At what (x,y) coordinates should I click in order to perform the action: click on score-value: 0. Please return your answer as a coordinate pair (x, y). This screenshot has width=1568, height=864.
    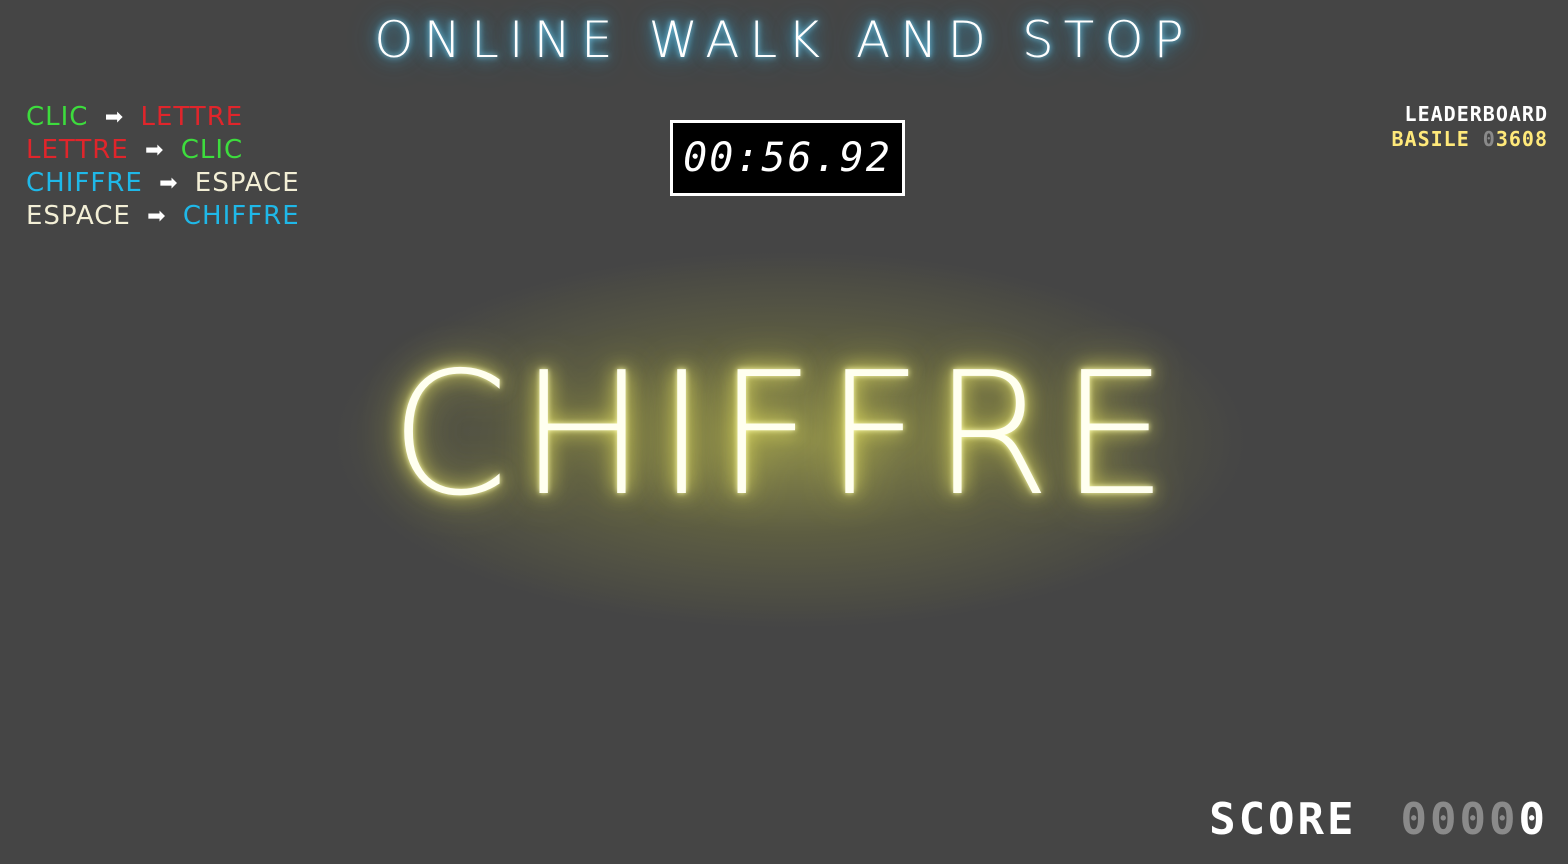
    Looking at the image, I should click on (1533, 819).